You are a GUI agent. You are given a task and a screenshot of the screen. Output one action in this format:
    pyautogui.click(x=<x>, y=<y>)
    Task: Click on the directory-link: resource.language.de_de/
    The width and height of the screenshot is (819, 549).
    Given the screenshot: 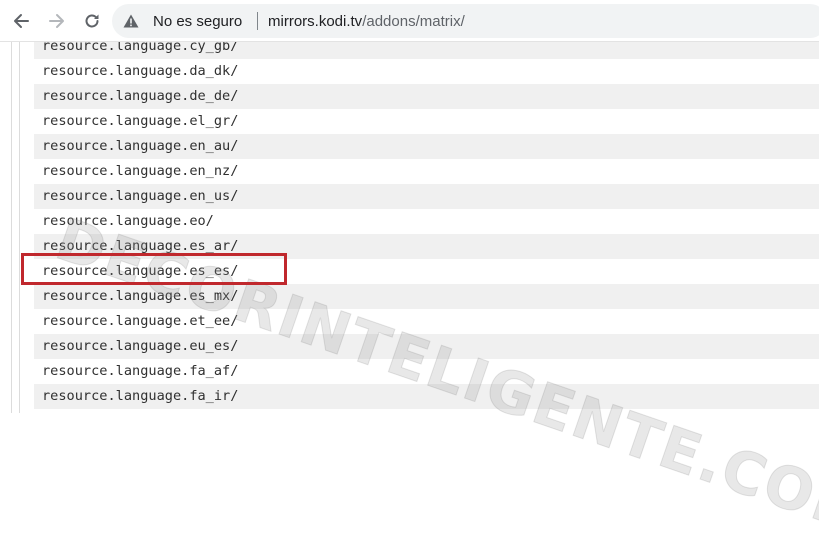 What is the action you would take?
    pyautogui.click(x=426, y=96)
    